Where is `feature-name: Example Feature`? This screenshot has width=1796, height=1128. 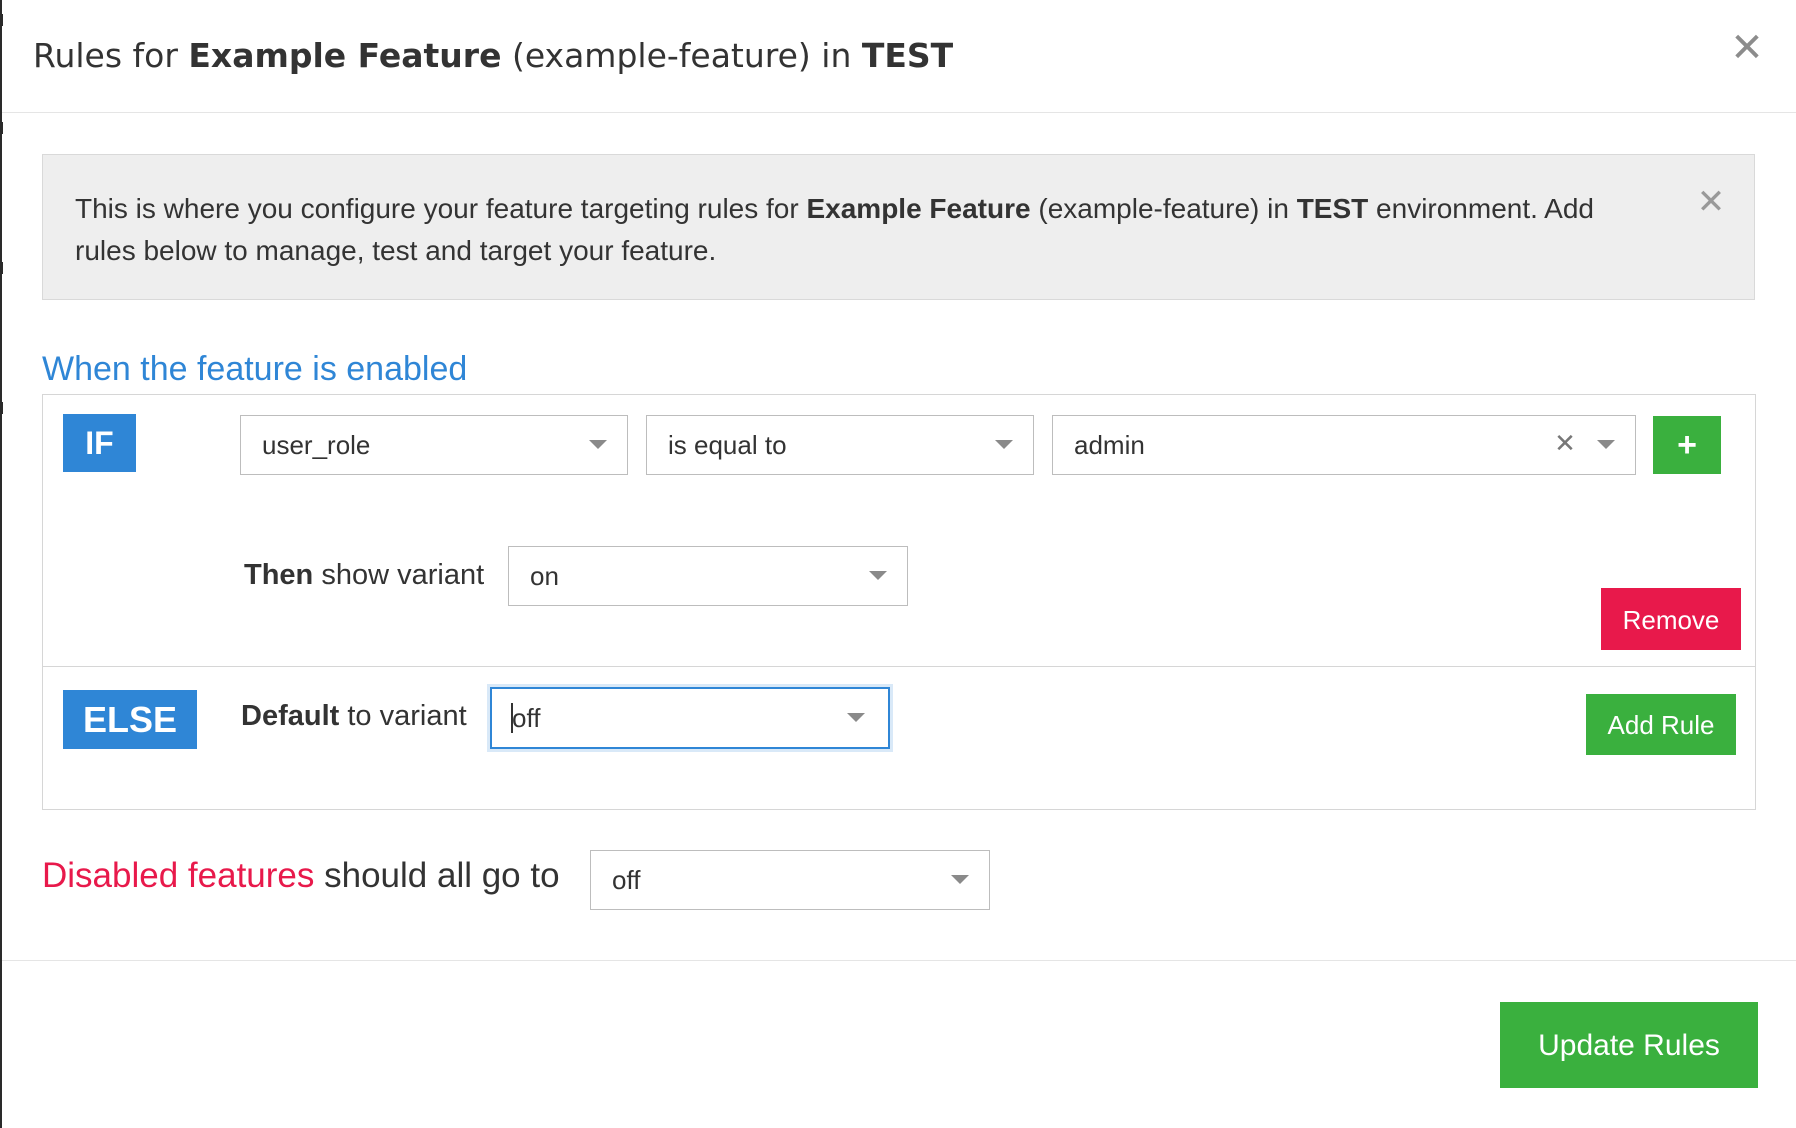
feature-name: Example Feature is located at coordinates (345, 55).